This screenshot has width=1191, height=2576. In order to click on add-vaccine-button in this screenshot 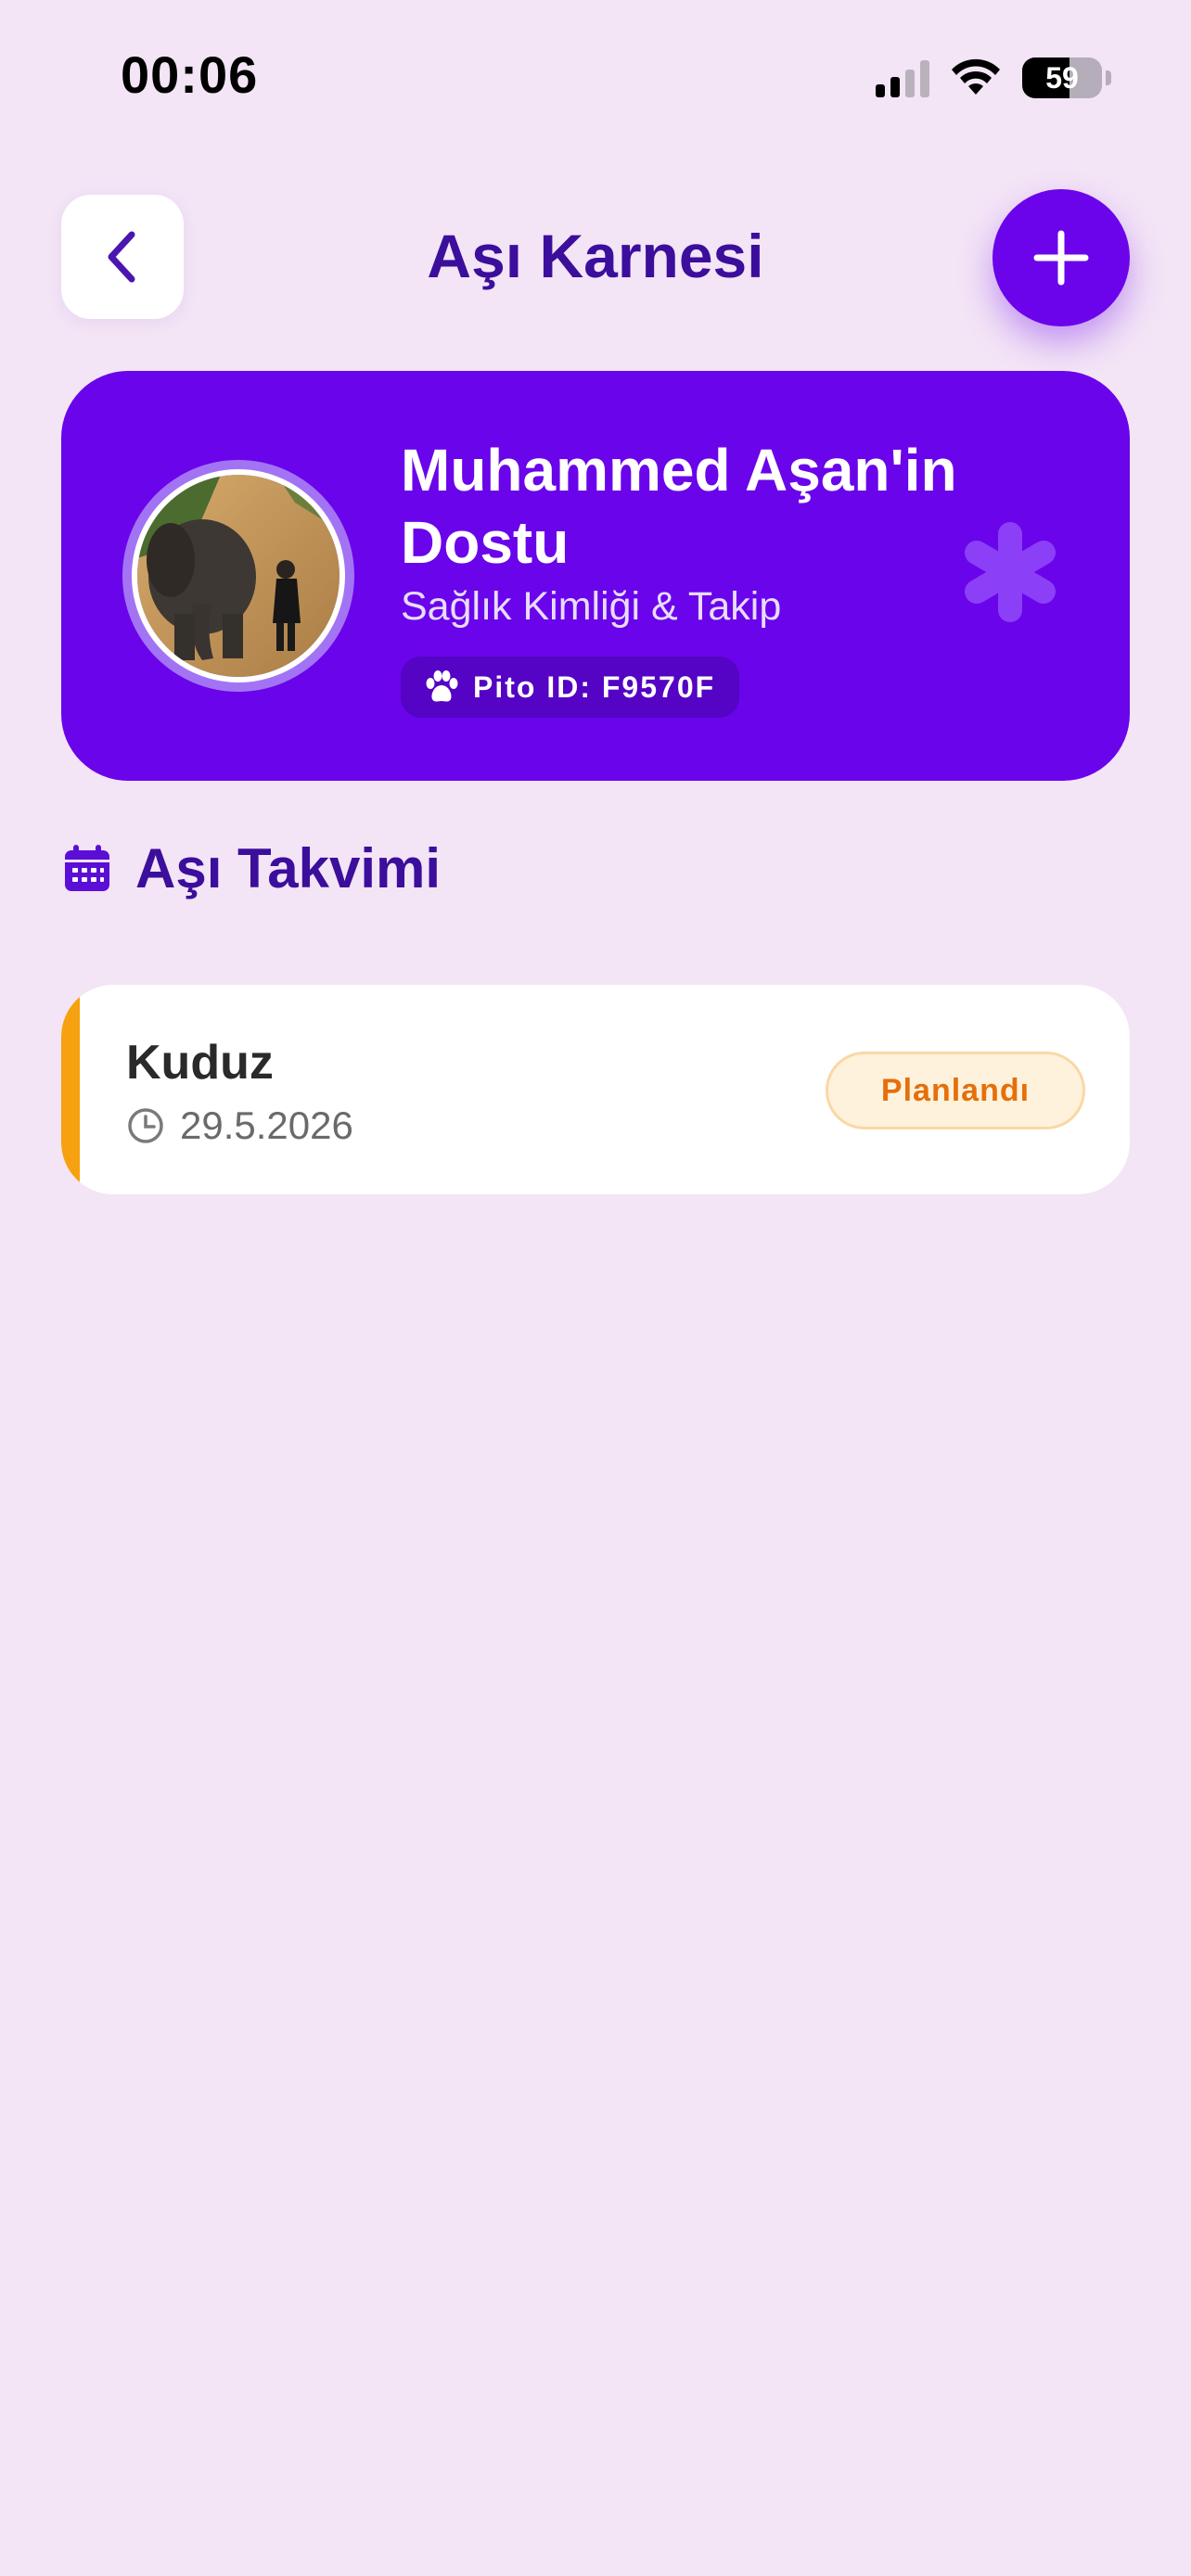, I will do `click(1061, 257)`.